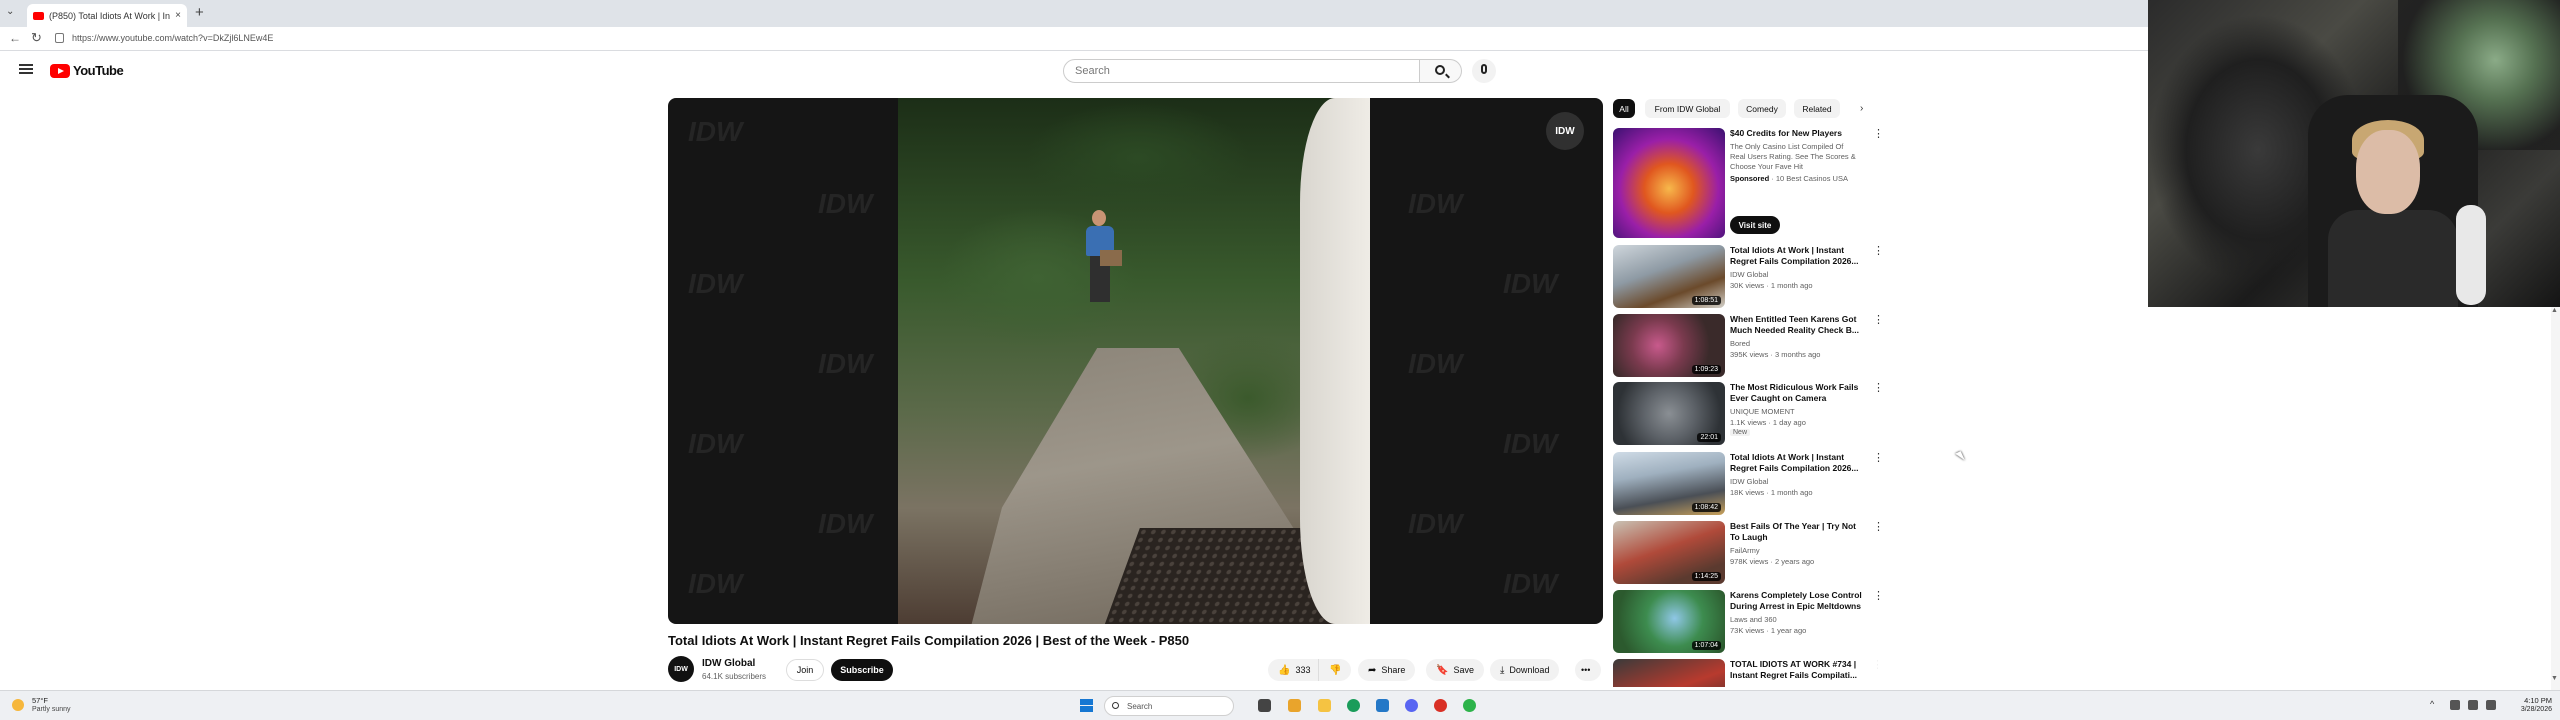 This screenshot has width=2560, height=720. Describe the element at coordinates (1294, 670) in the screenshot. I see `like-button: 👍 333` at that location.